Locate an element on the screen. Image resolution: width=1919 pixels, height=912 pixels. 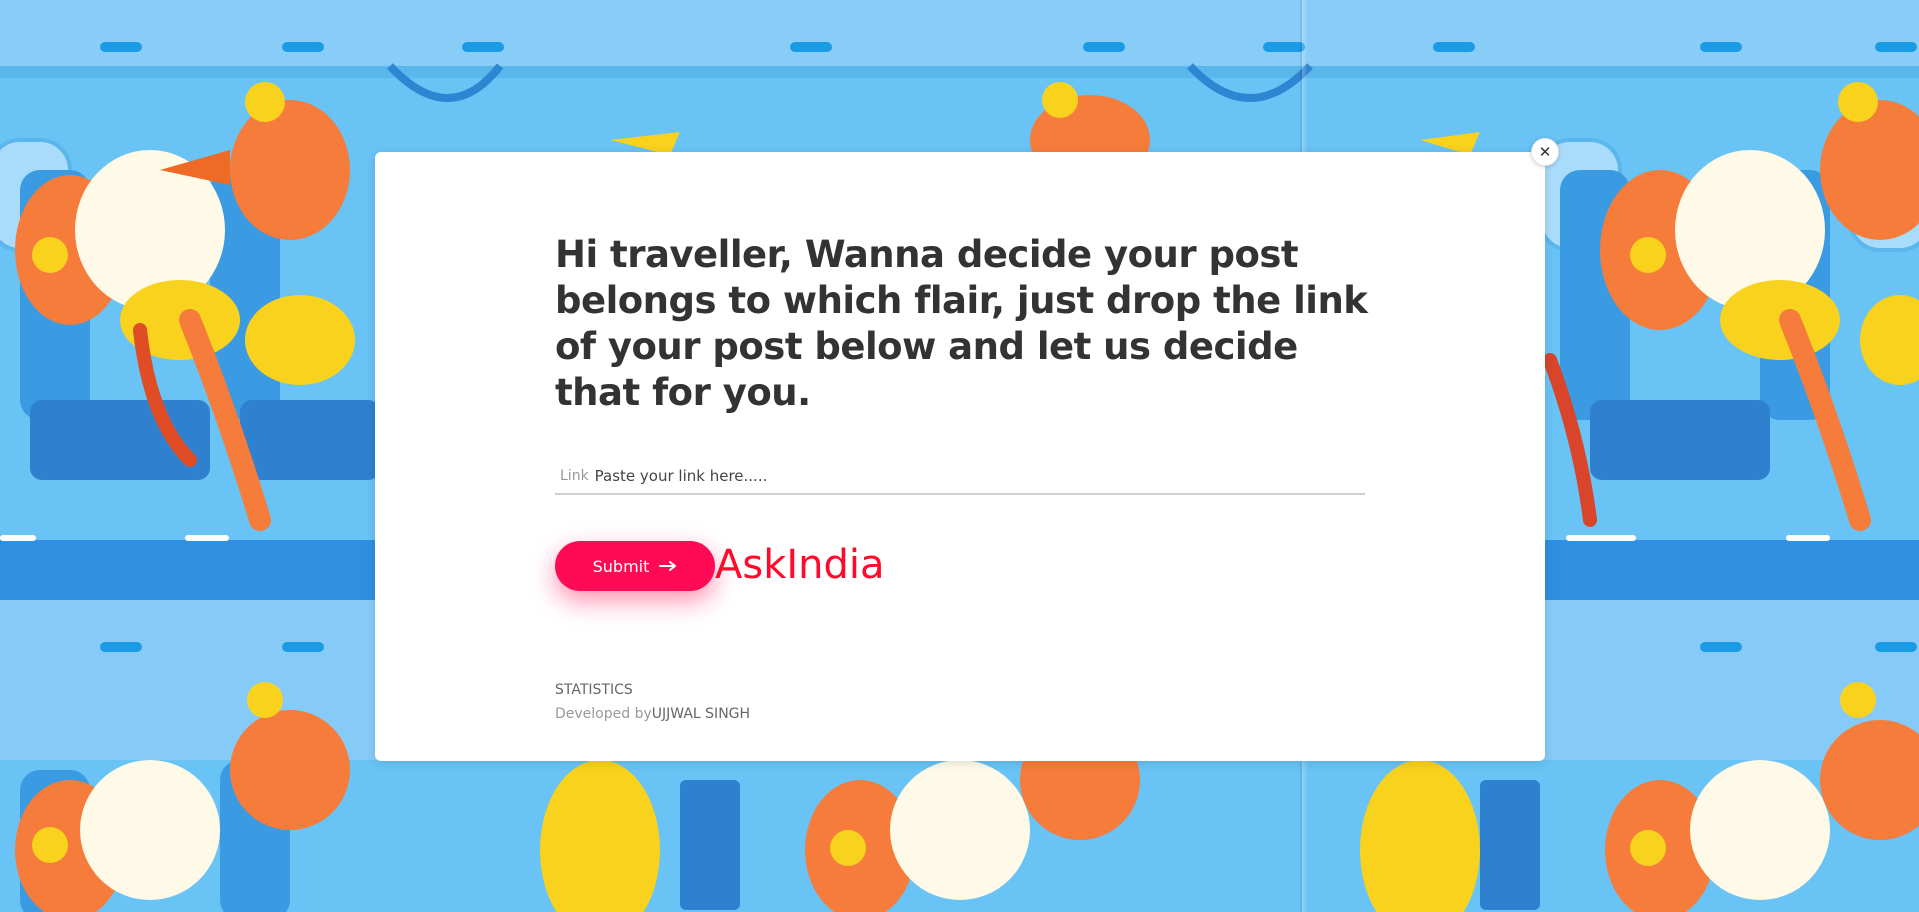
close-button: ✕ is located at coordinates (1545, 152).